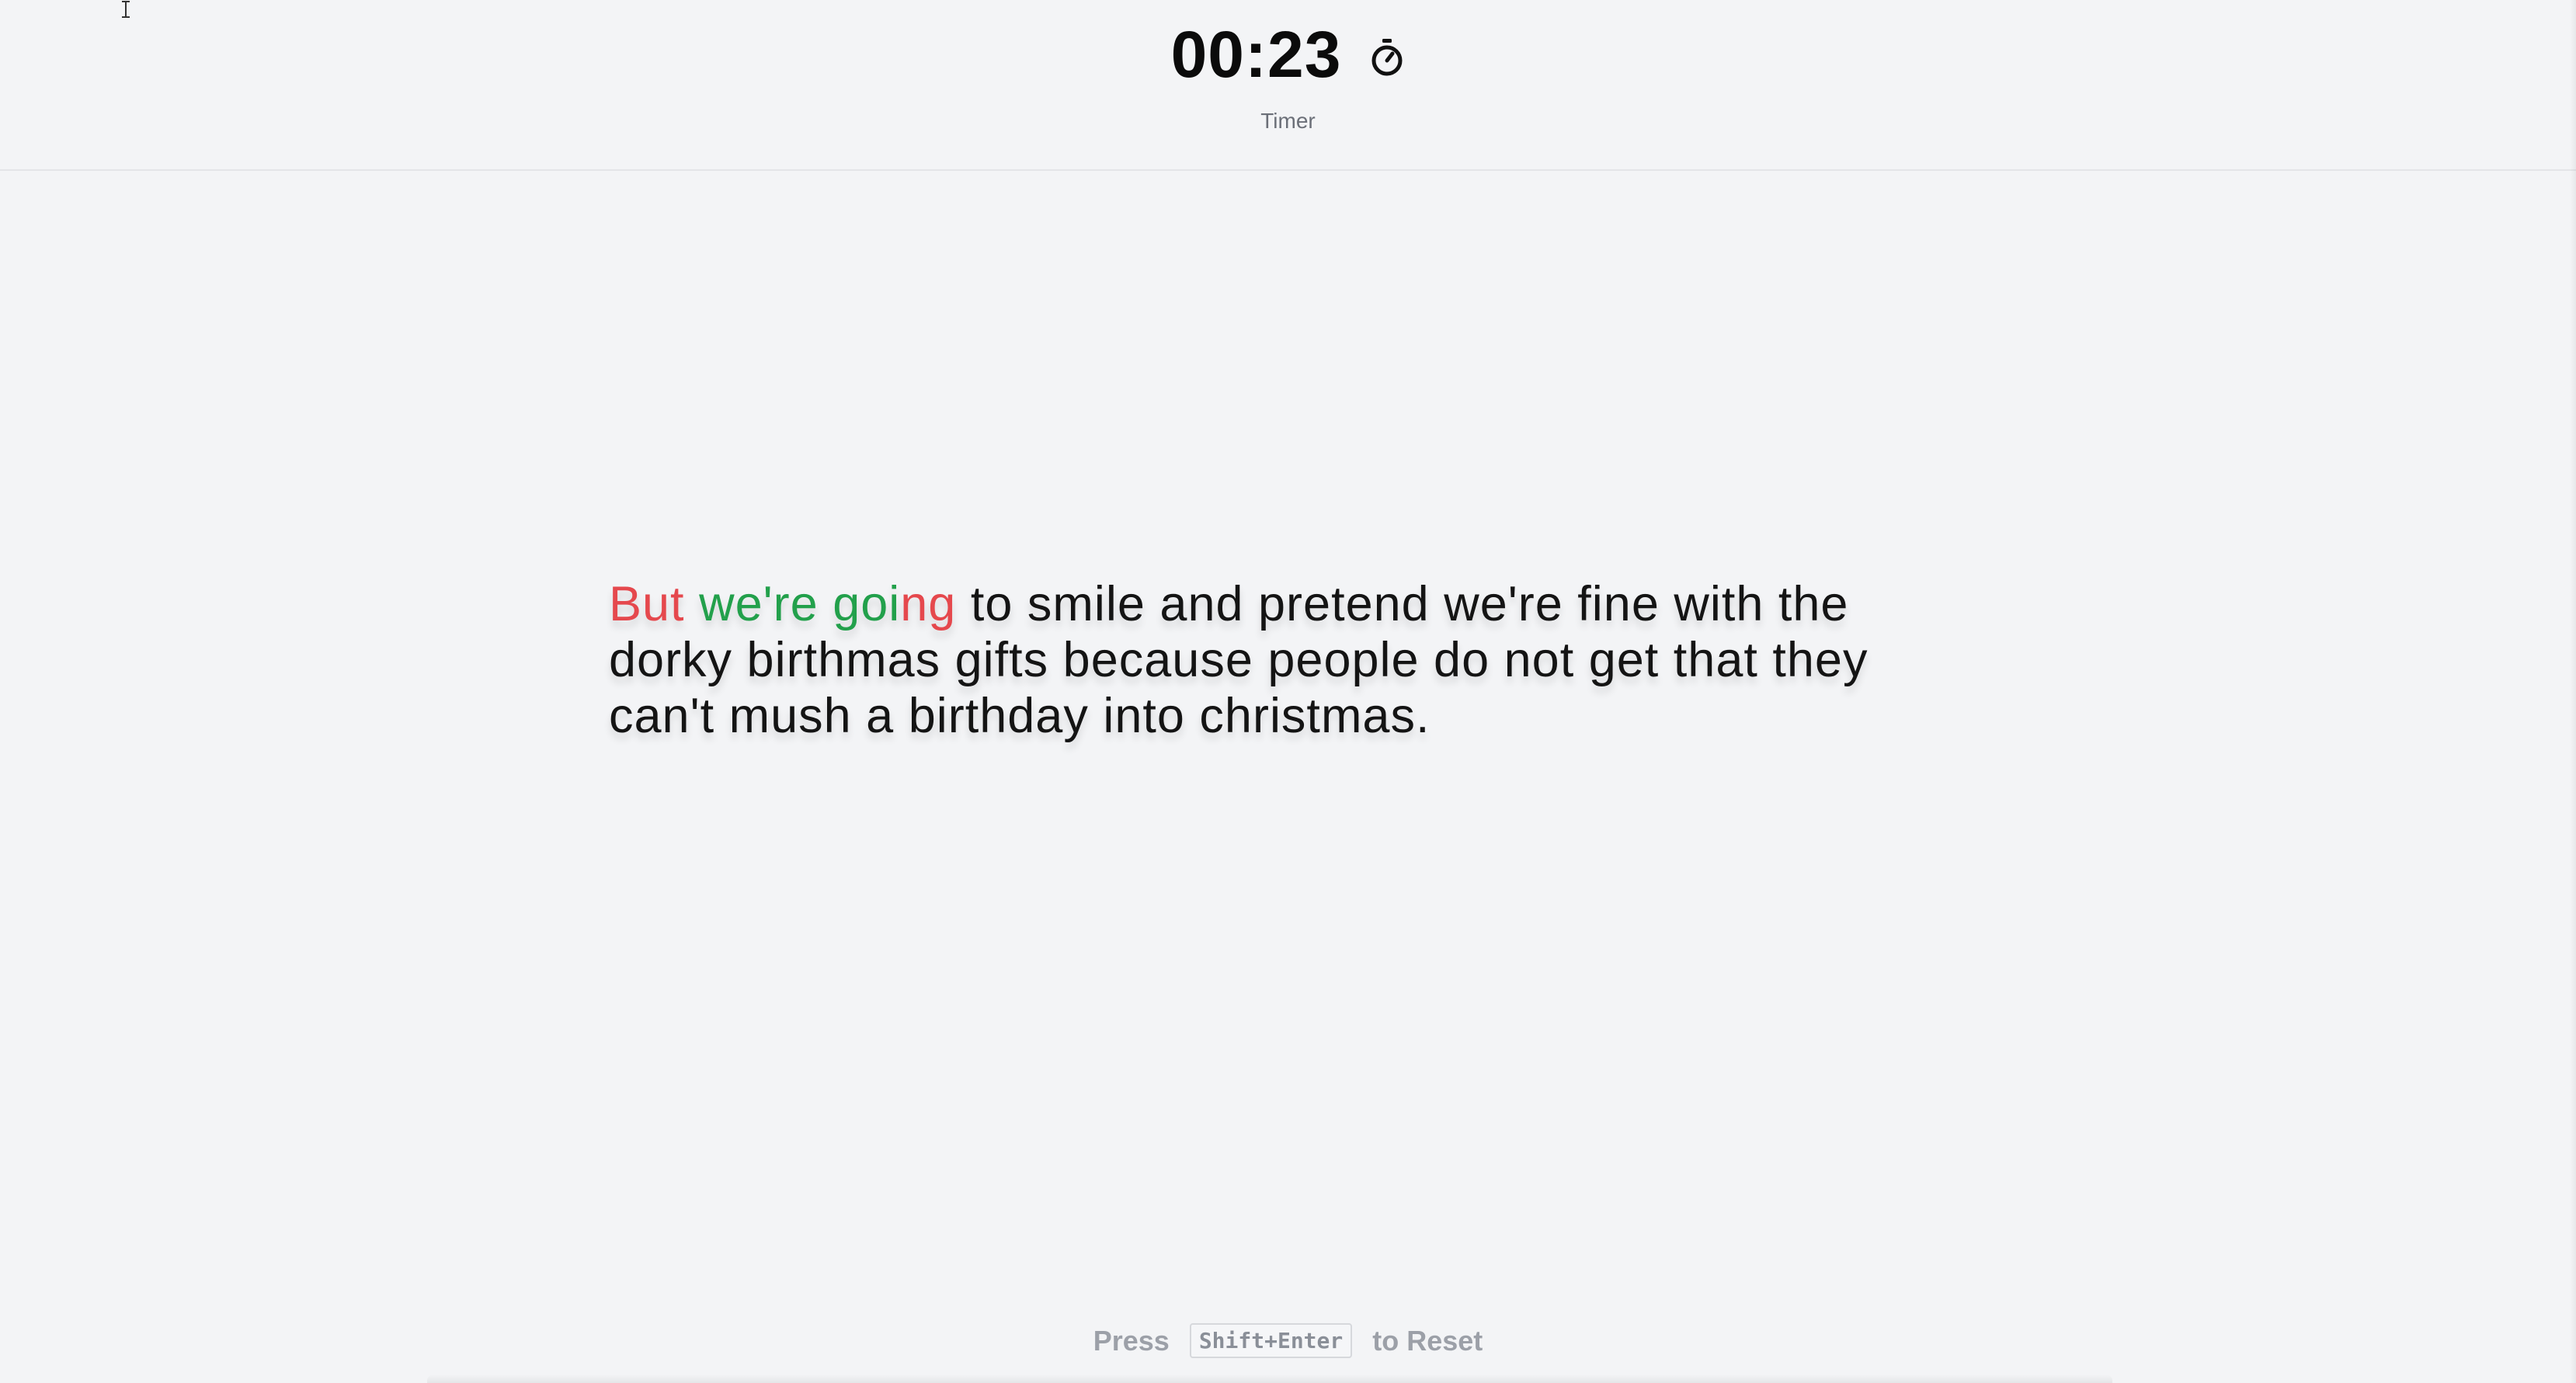  What do you see at coordinates (1256, 55) in the screenshot?
I see `timer-value: 00:23` at bounding box center [1256, 55].